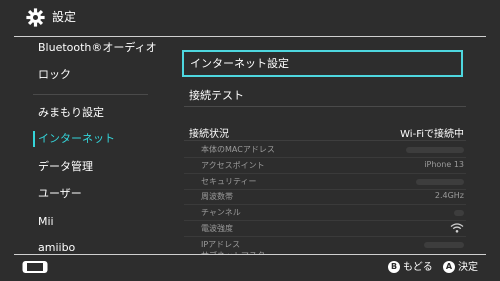 The image size is (500, 281). I want to click on frequency-band-value: 2.4GHz, so click(449, 195).